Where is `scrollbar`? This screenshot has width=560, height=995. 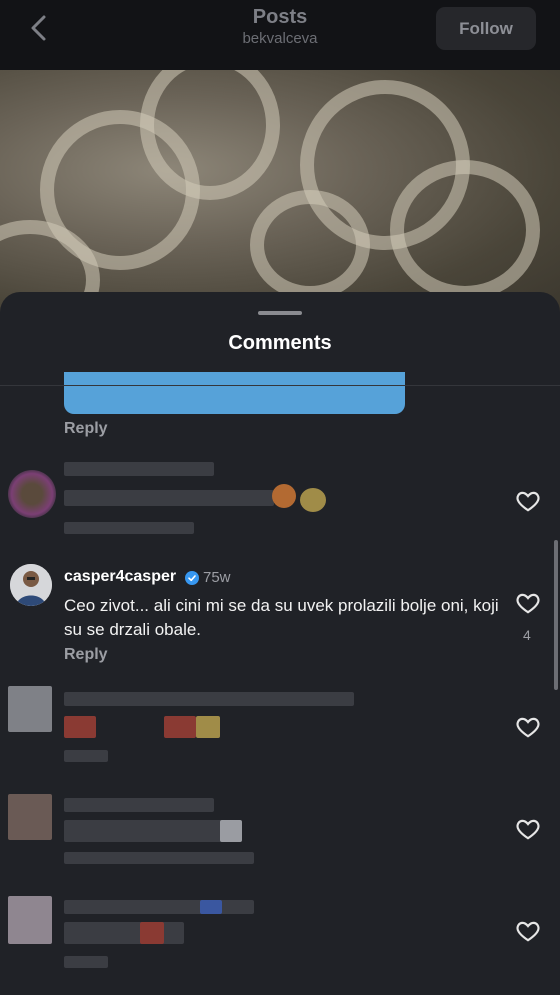 scrollbar is located at coordinates (556, 615).